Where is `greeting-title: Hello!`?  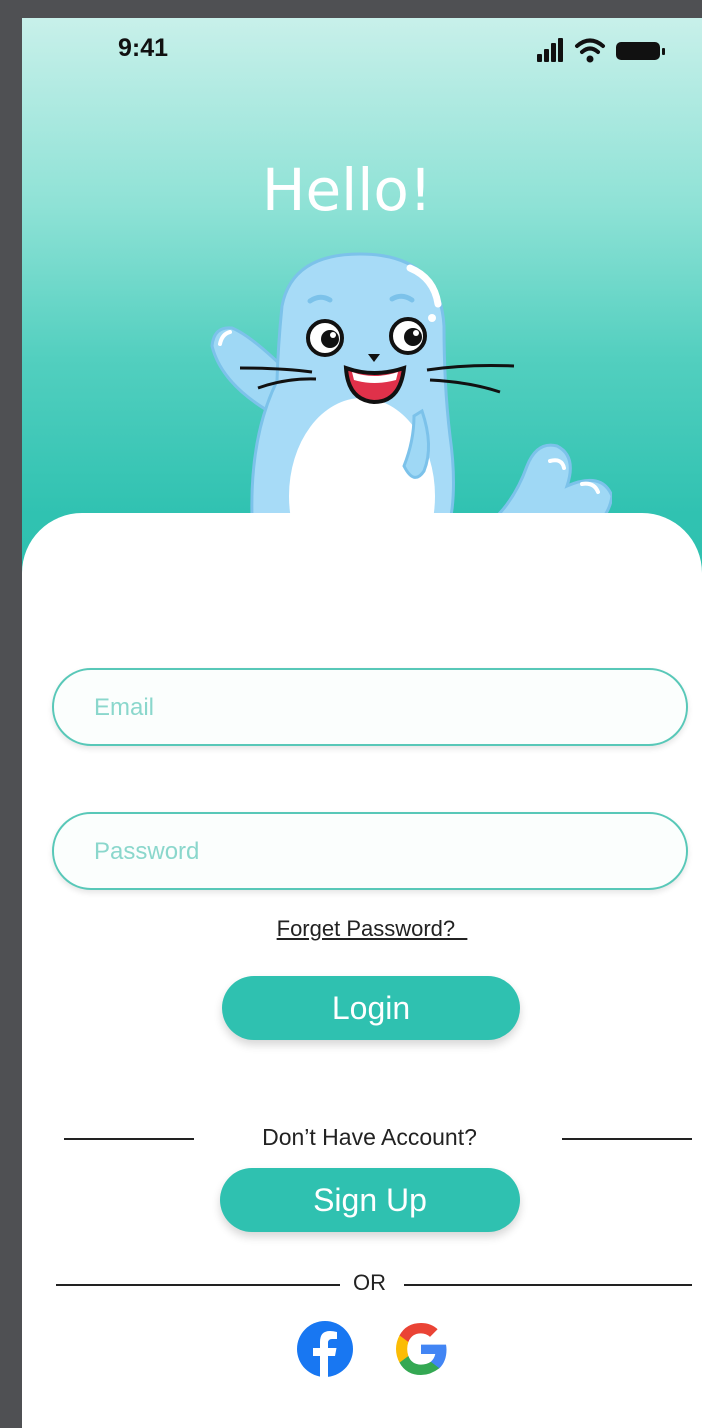
greeting-title: Hello! is located at coordinates (347, 190).